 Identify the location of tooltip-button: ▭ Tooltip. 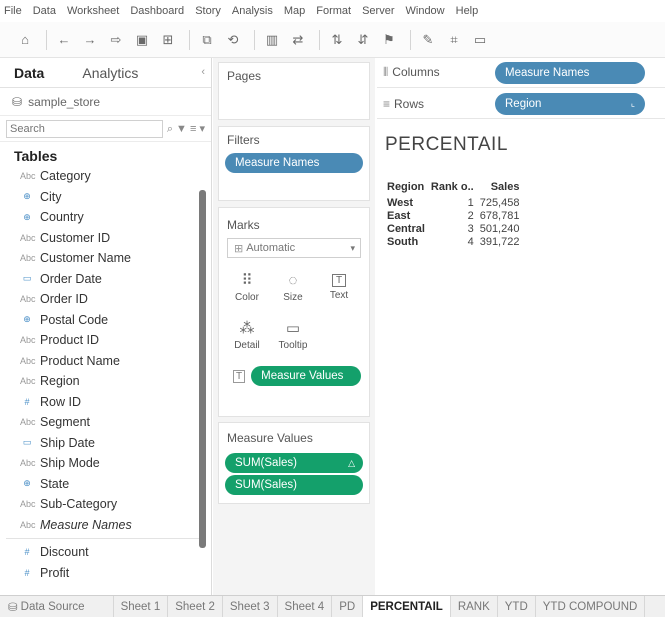
(293, 335).